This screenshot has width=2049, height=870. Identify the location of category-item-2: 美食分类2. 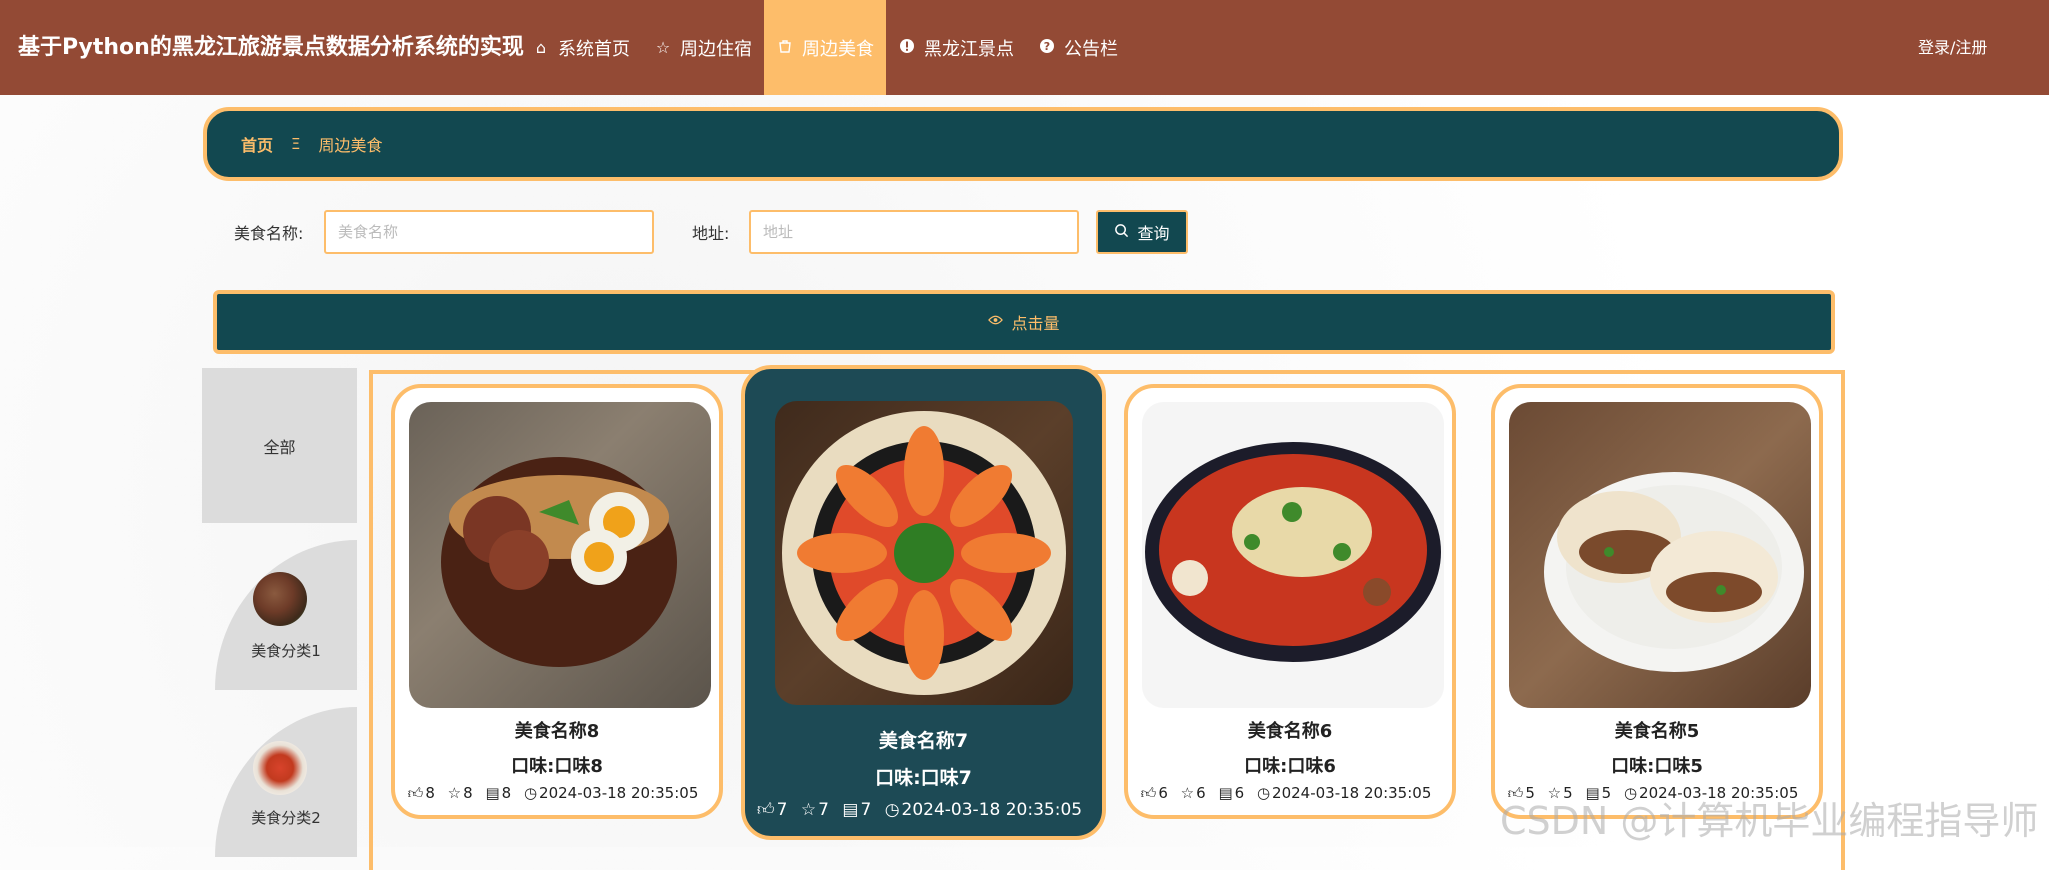
(286, 782).